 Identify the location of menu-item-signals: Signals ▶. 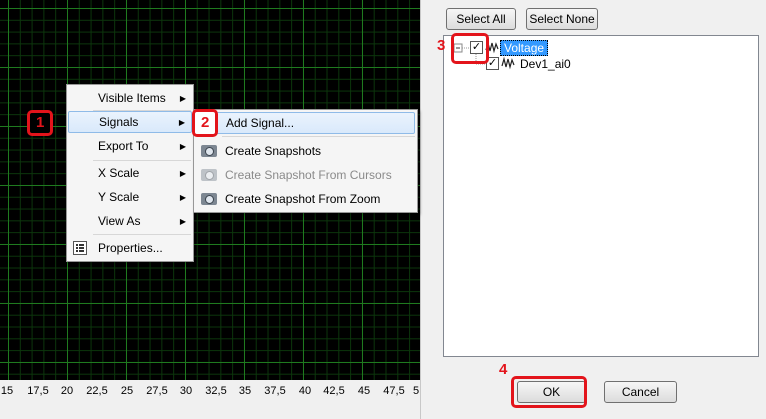
(130, 122).